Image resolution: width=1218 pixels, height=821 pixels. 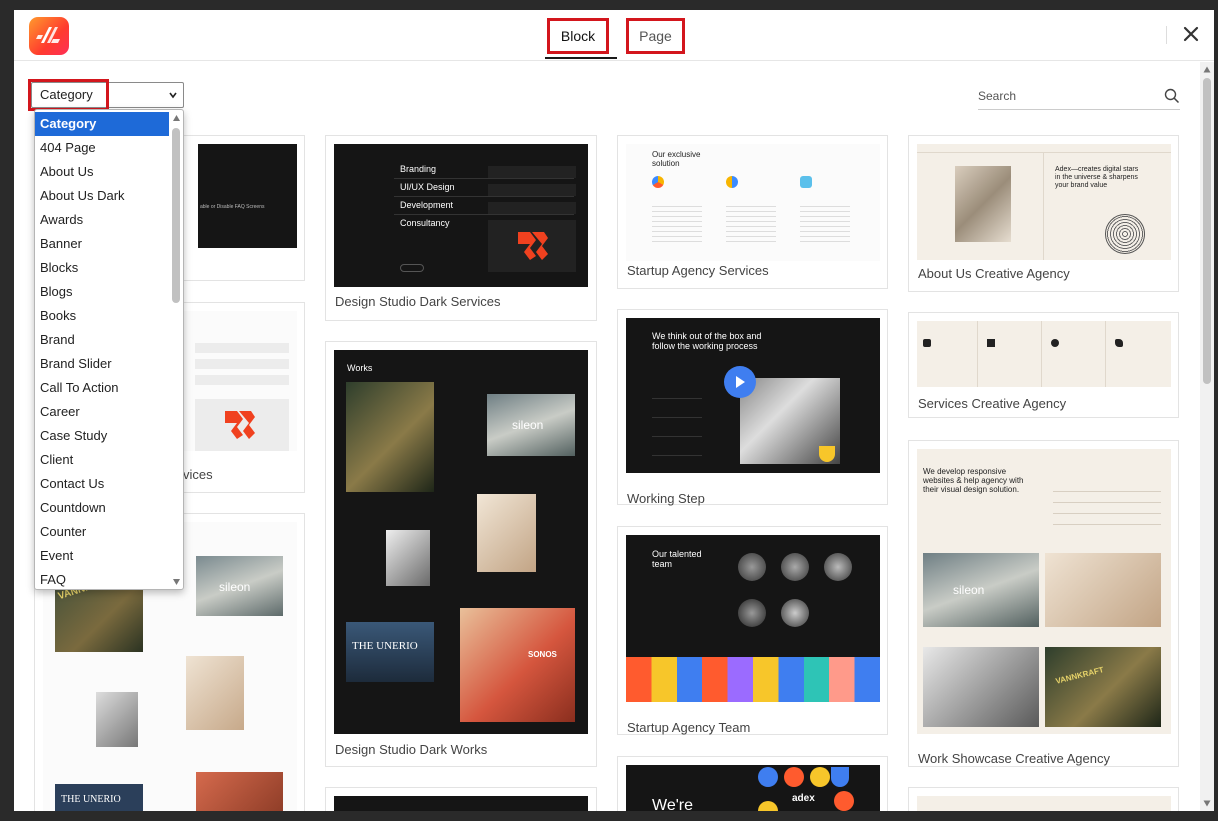 I want to click on template-card-startup-agency-team: Our talented team Startup Agency Team, so click(x=752, y=630).